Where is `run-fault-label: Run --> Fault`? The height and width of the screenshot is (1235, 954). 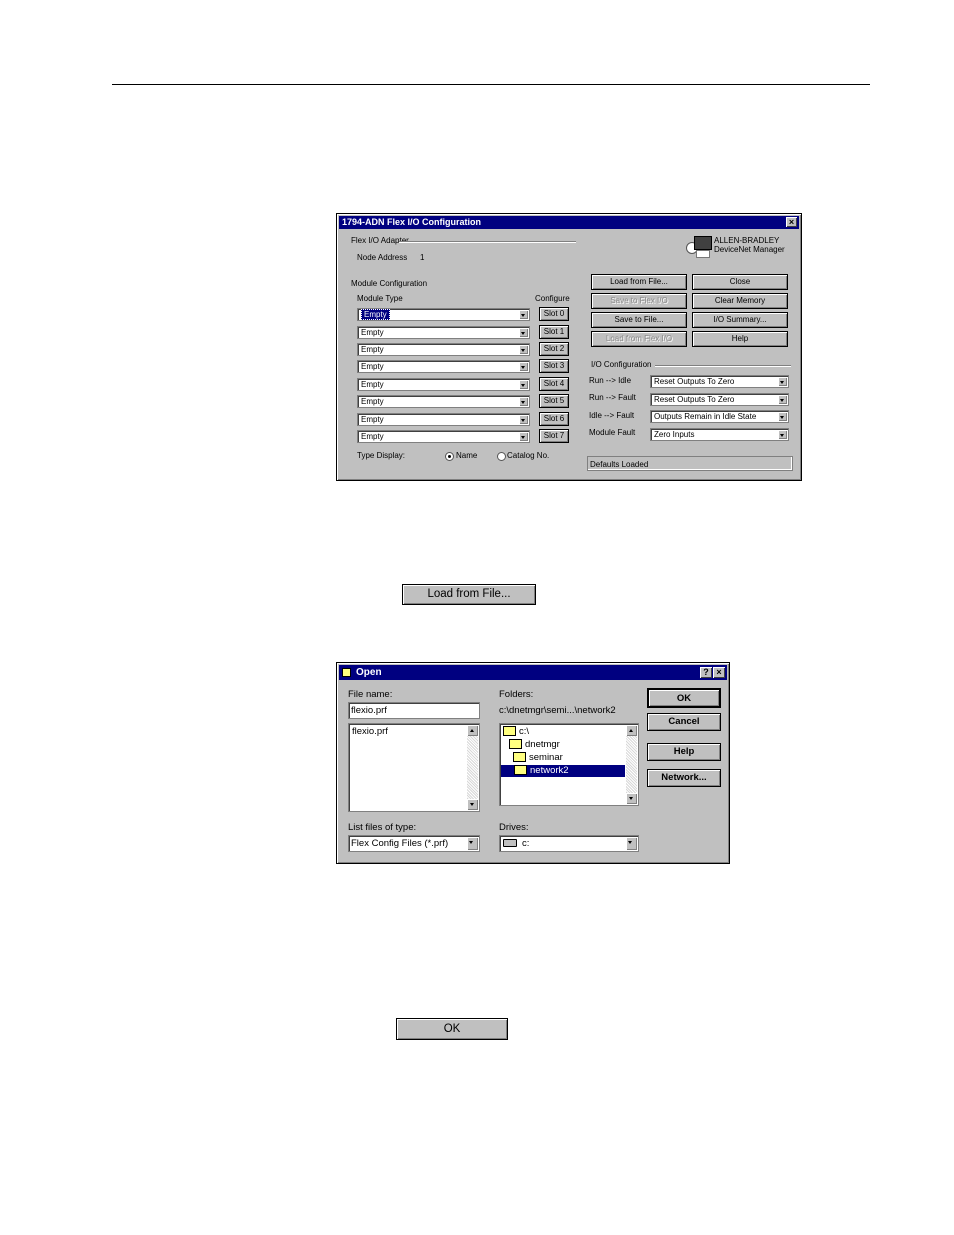 run-fault-label: Run --> Fault is located at coordinates (612, 397).